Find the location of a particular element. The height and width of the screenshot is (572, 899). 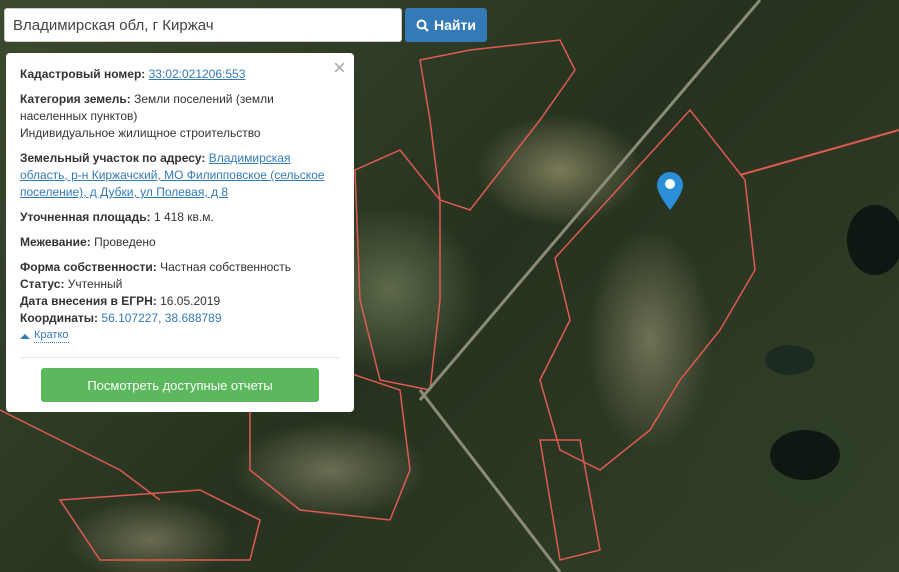

address-label: Земельный участок по адресу: is located at coordinates (113, 158).